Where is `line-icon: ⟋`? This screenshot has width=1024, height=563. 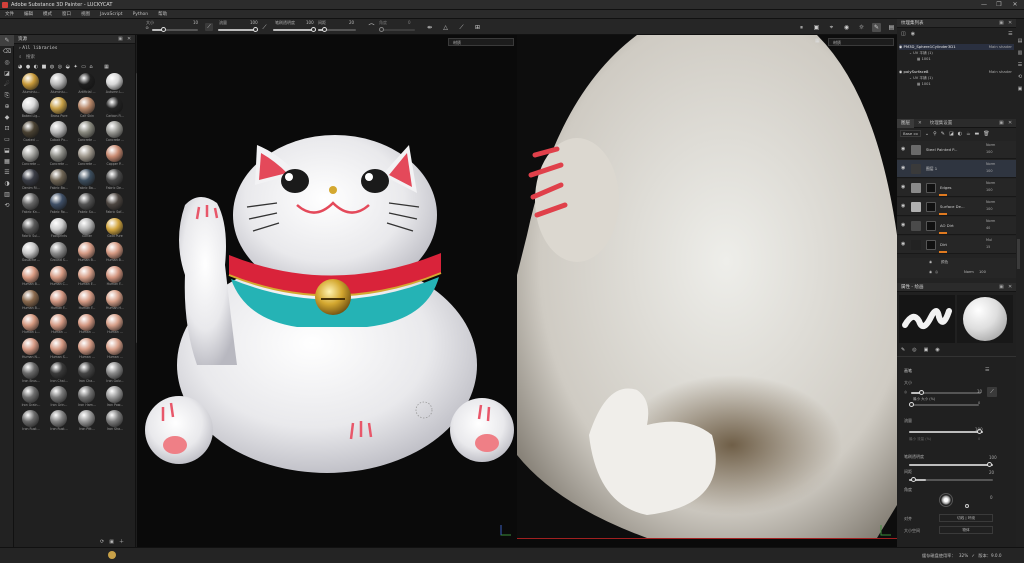
line-icon: ⟋ is located at coordinates (461, 27).